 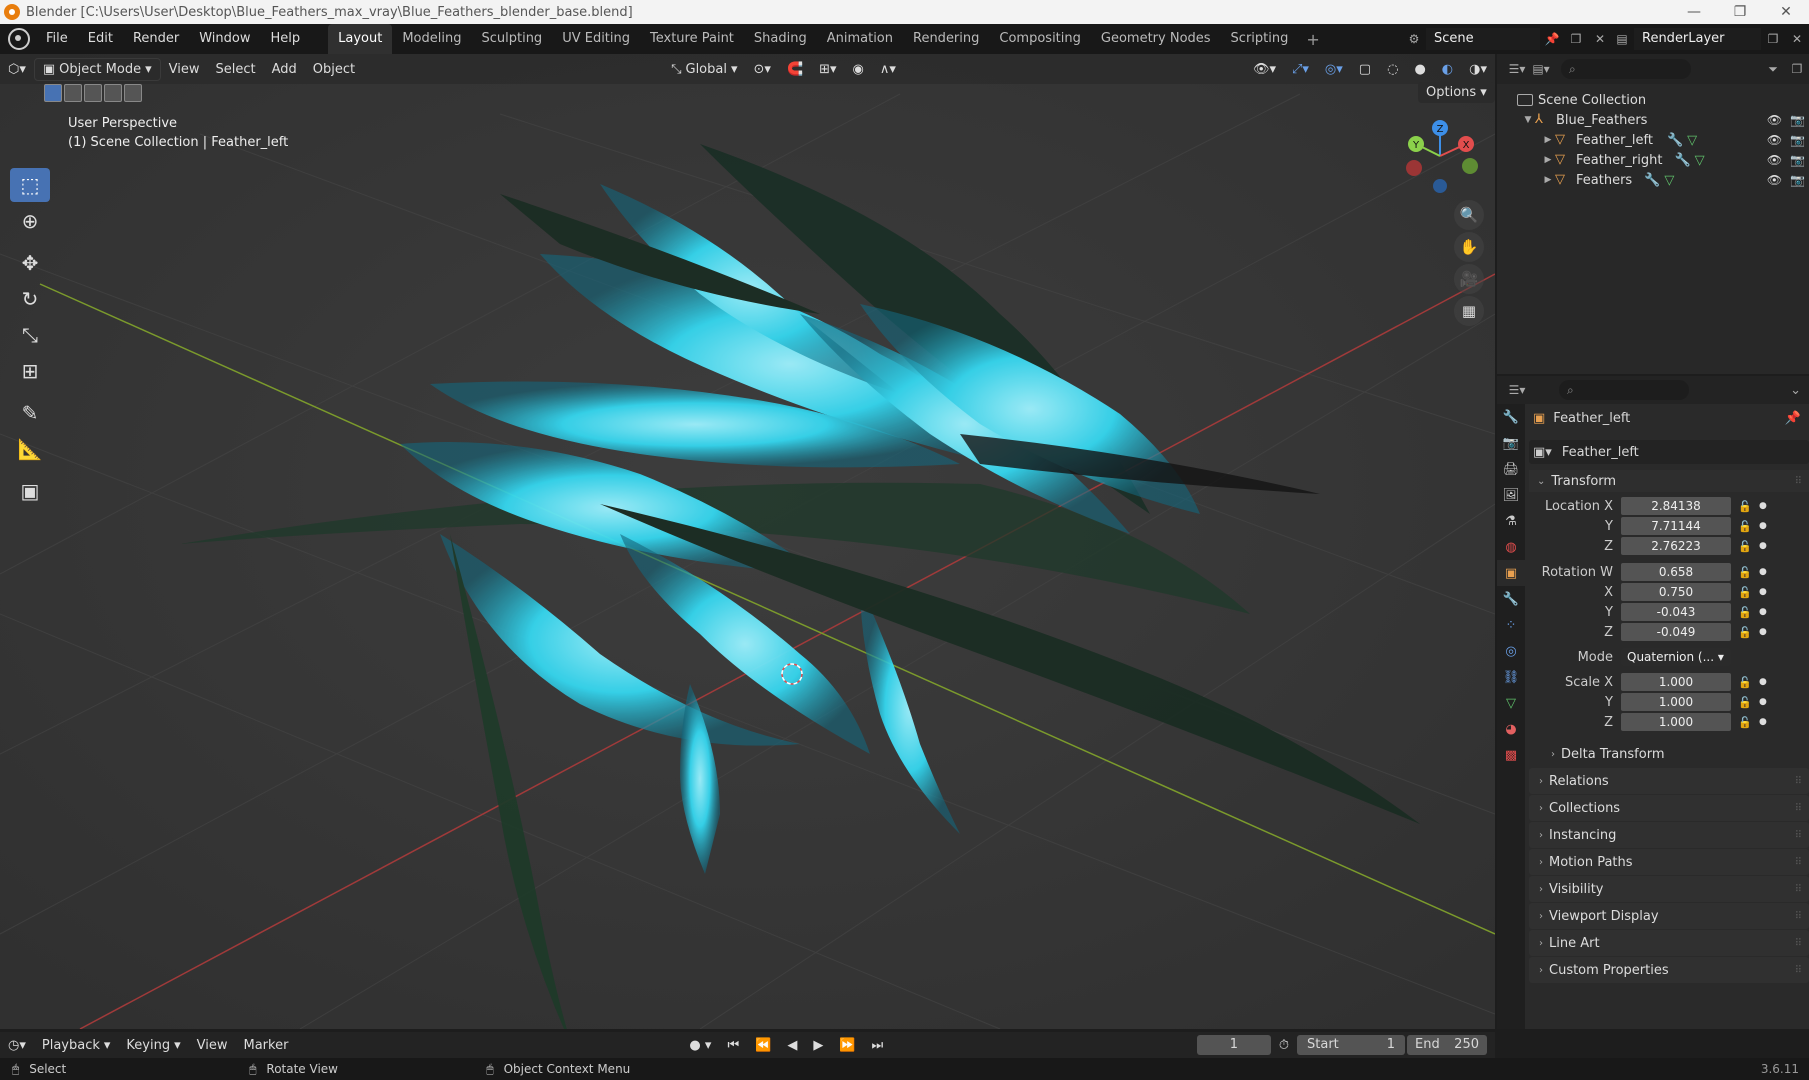 I want to click on location-y-field: 7.71144, so click(x=1676, y=526).